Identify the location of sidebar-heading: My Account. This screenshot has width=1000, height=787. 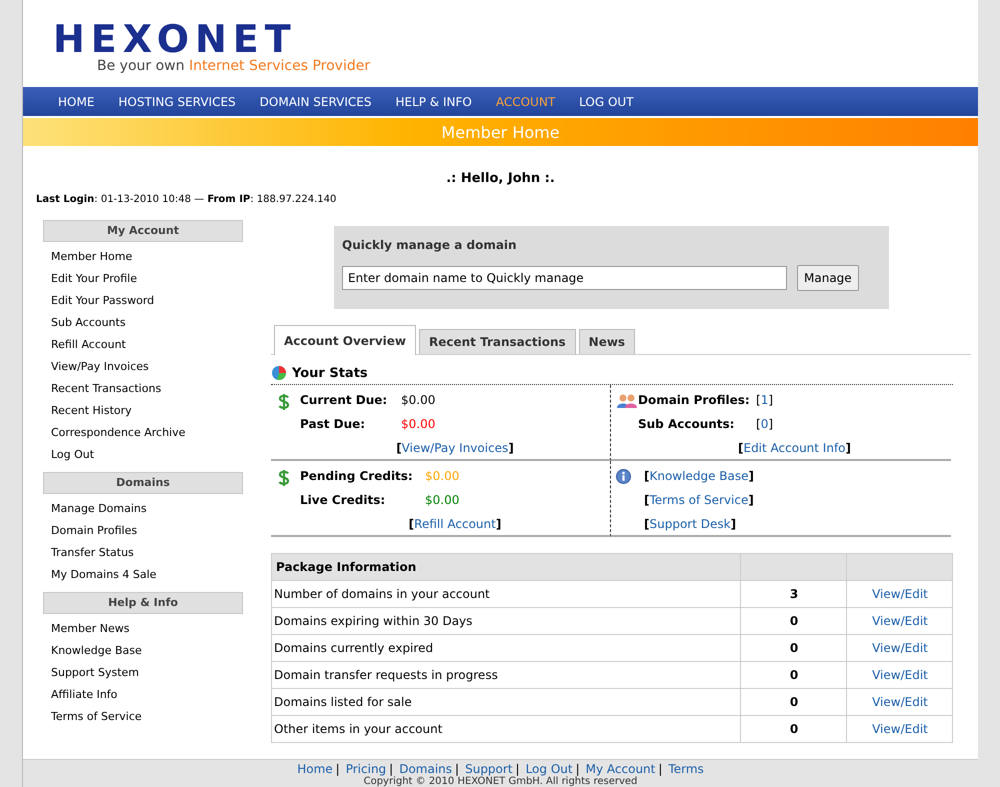
(143, 231).